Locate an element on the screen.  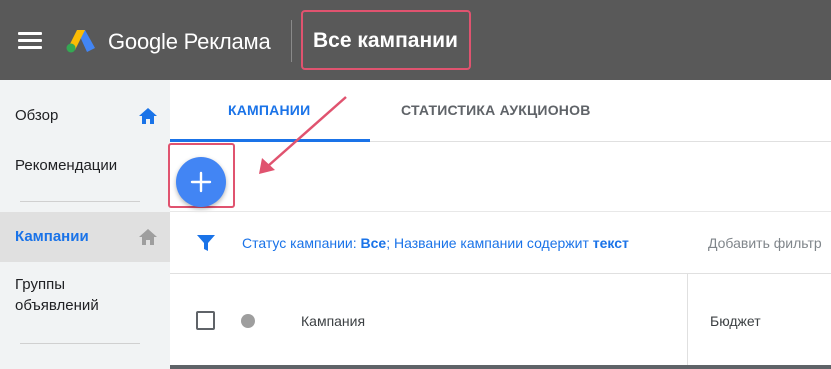
menu-icon is located at coordinates (30, 40).